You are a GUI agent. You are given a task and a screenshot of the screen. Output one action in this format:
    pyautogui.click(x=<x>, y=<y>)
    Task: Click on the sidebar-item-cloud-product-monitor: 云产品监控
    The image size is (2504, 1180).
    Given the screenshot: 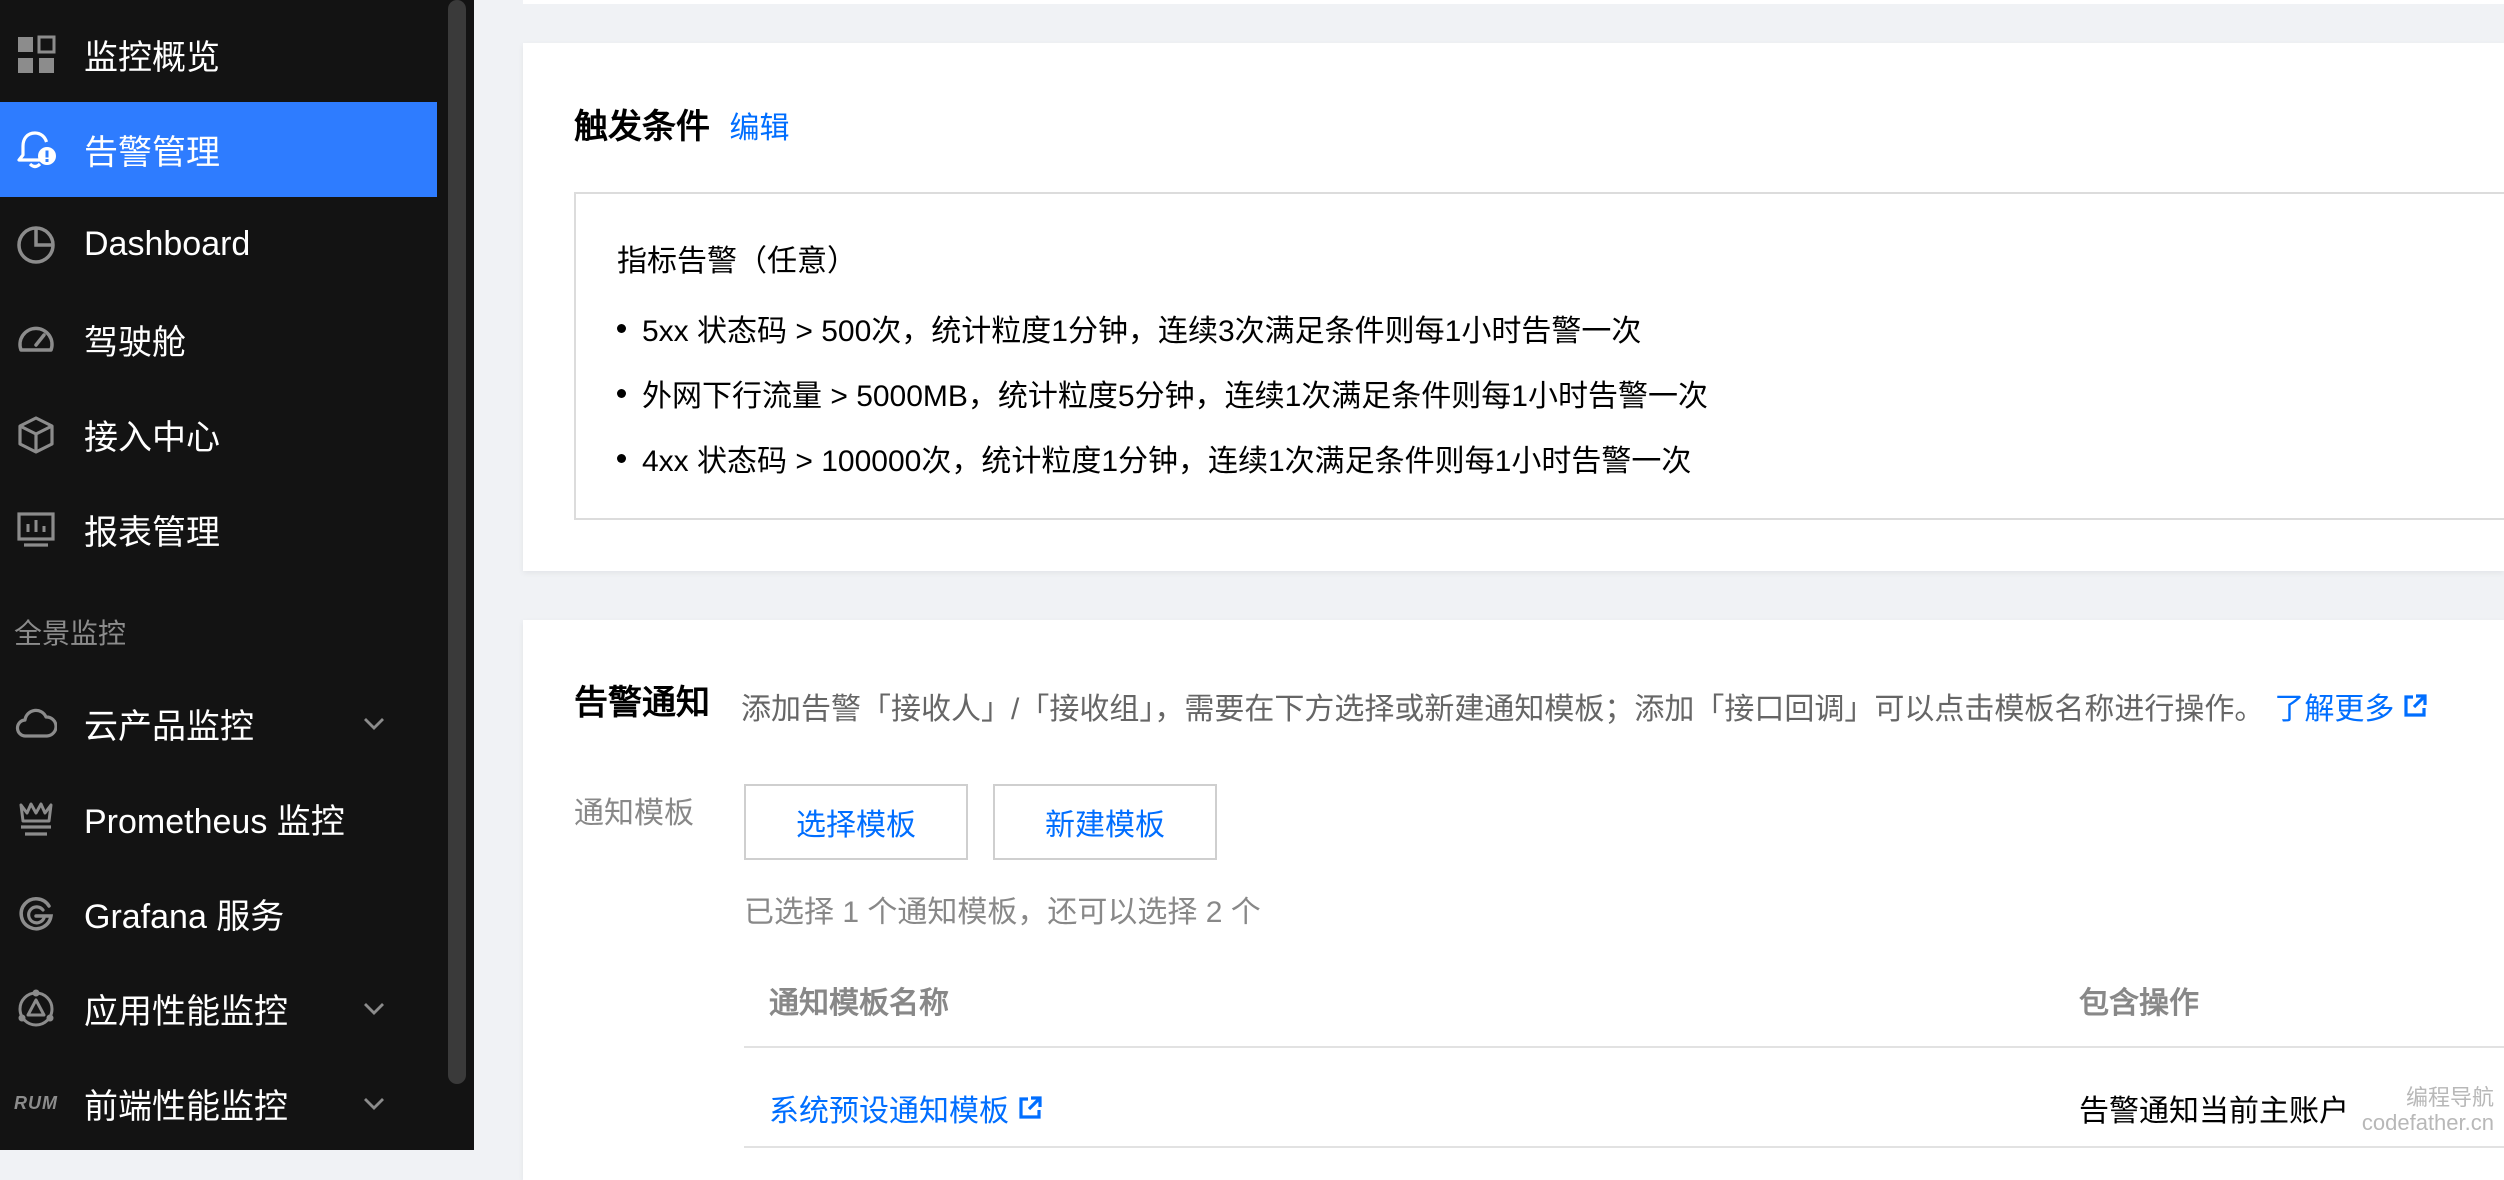 What is the action you would take?
    pyautogui.click(x=218, y=723)
    